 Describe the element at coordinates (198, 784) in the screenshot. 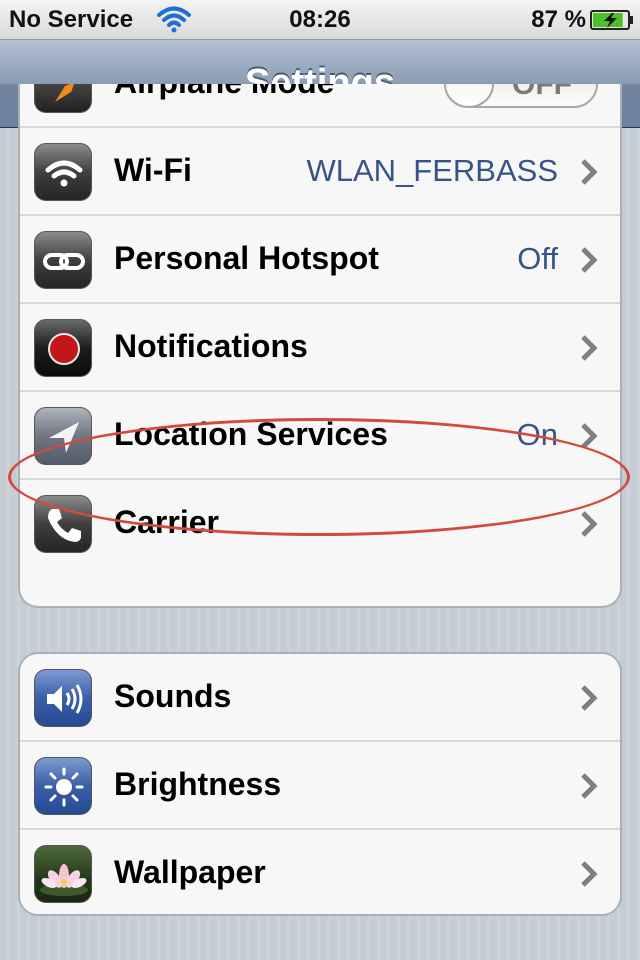

I see `settings-row-label: Brightness` at that location.